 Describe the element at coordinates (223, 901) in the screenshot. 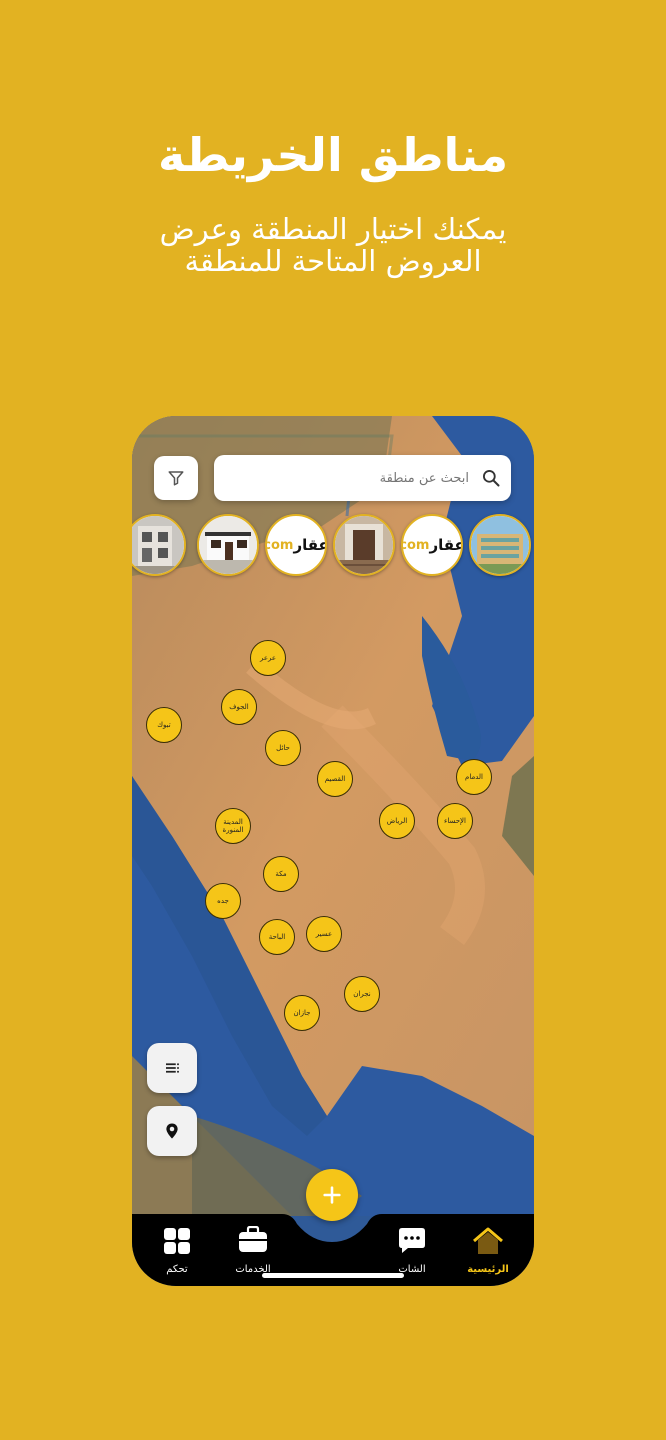

I see `region-pin-jeddah: جده` at that location.